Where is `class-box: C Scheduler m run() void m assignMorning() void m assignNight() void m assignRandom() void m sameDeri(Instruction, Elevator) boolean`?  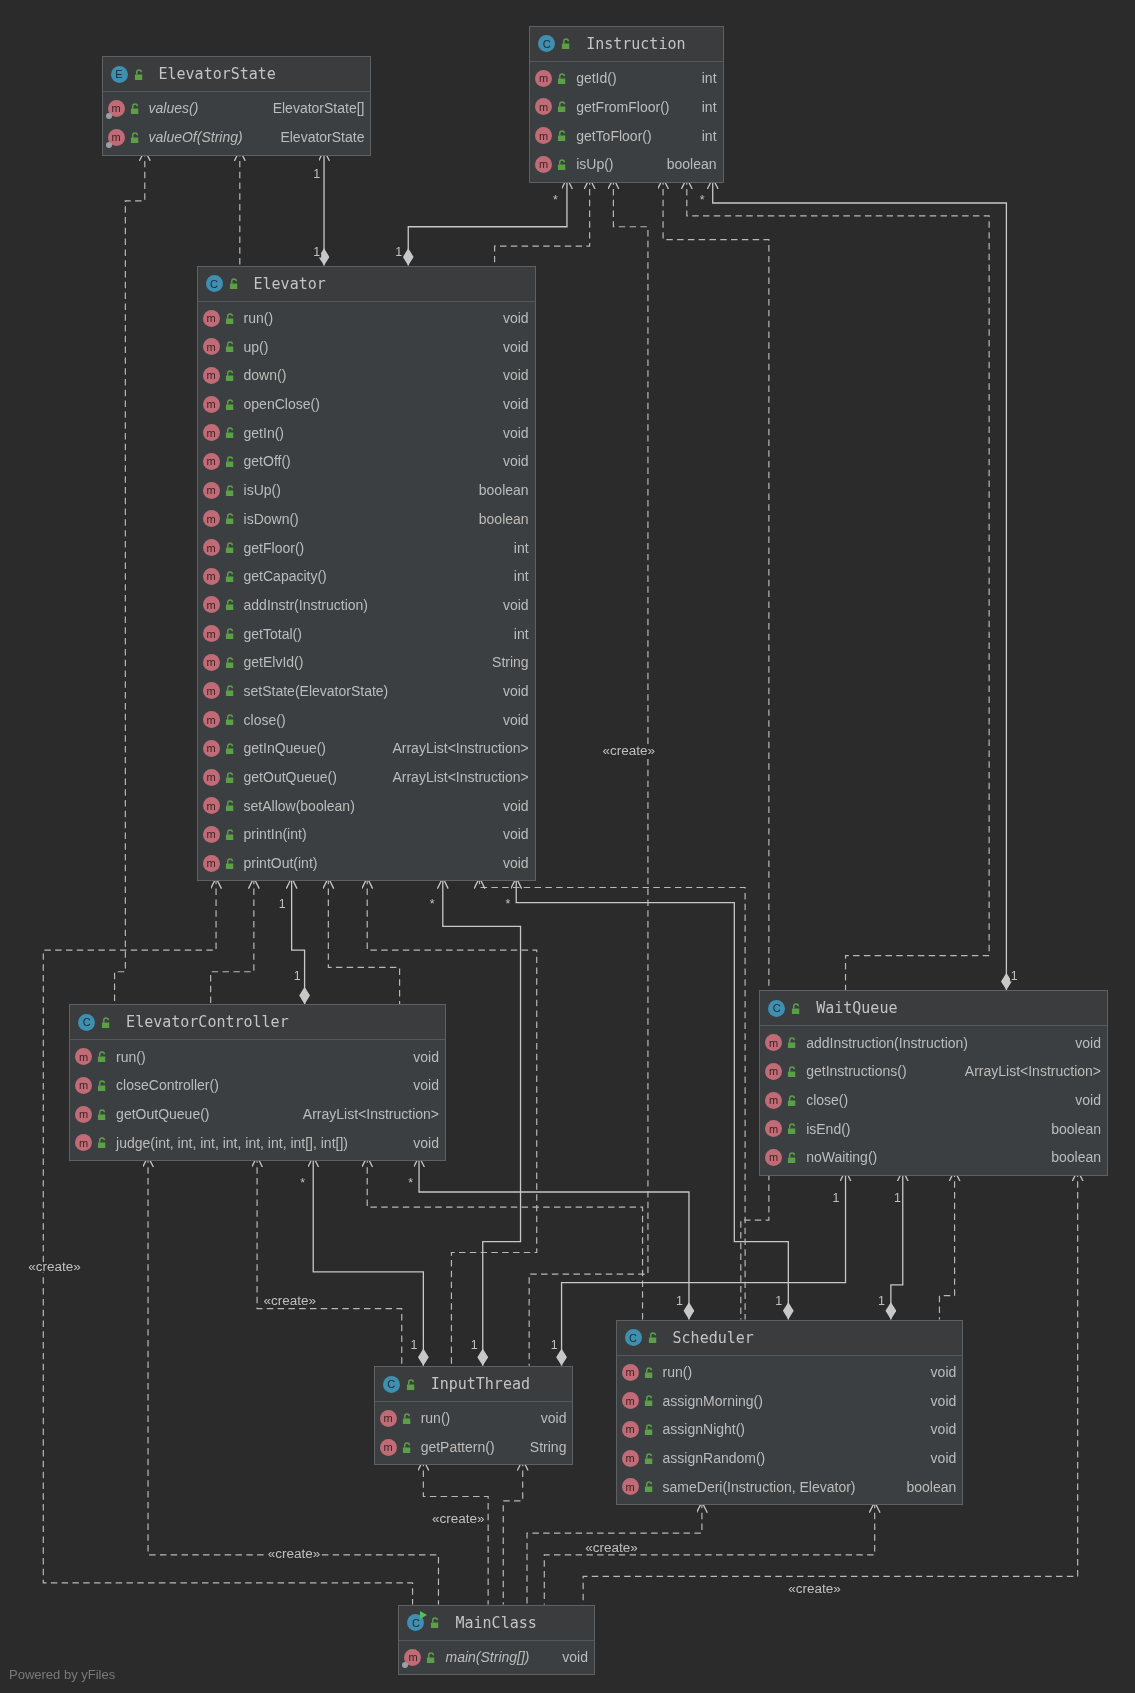
class-box: C Scheduler m run() void m assignMorning() void m assignNight() void m assignRandom() void m sameDeri(Instruction, Elevator) boolean is located at coordinates (789, 1412).